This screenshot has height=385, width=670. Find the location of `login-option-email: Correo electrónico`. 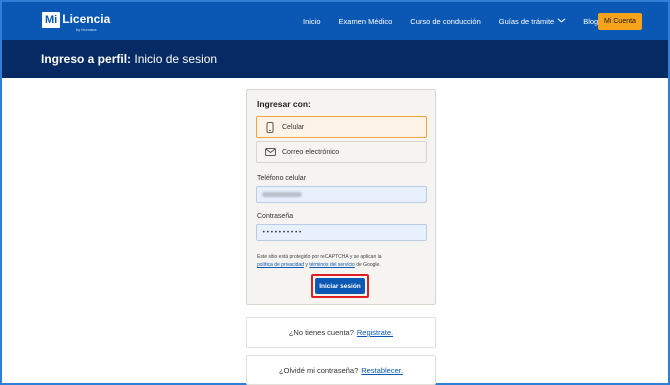

login-option-email: Correo electrónico is located at coordinates (341, 152).